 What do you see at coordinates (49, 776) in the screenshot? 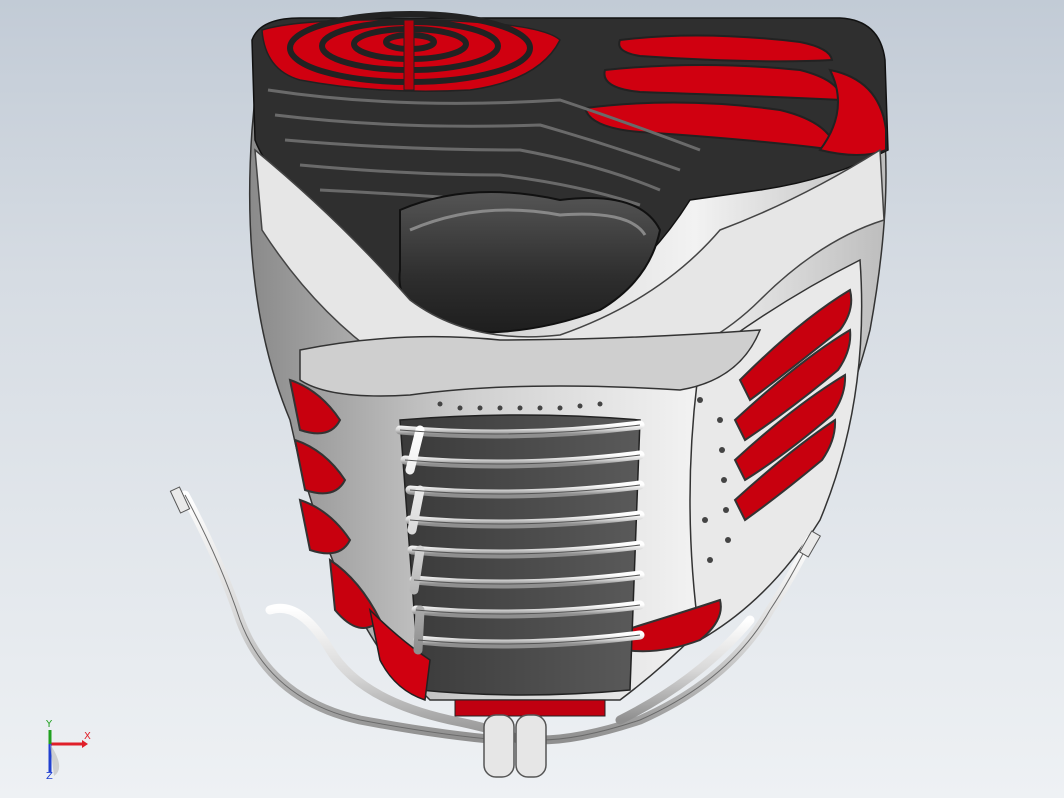
I see `z-axis-label: Z` at bounding box center [49, 776].